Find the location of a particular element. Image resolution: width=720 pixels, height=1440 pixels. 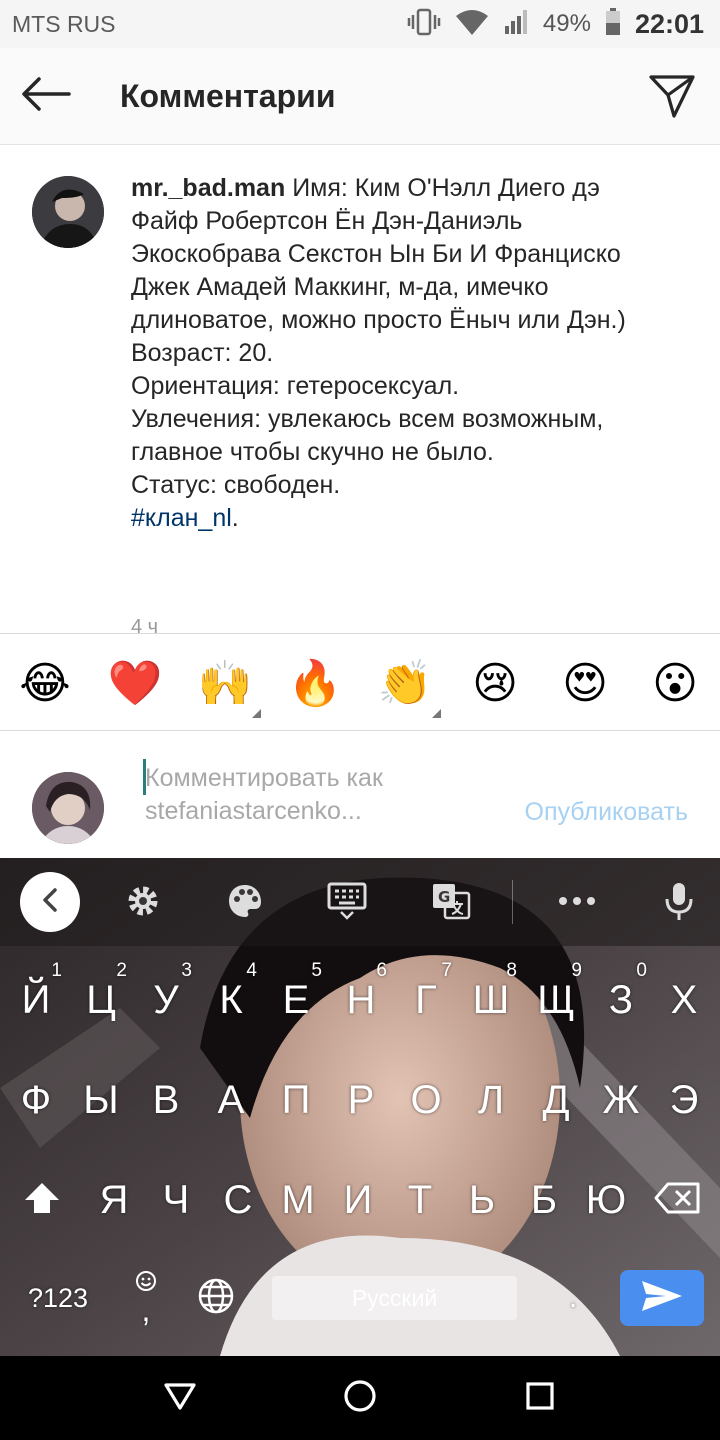

key-е: Е5 is located at coordinates (296, 1000).